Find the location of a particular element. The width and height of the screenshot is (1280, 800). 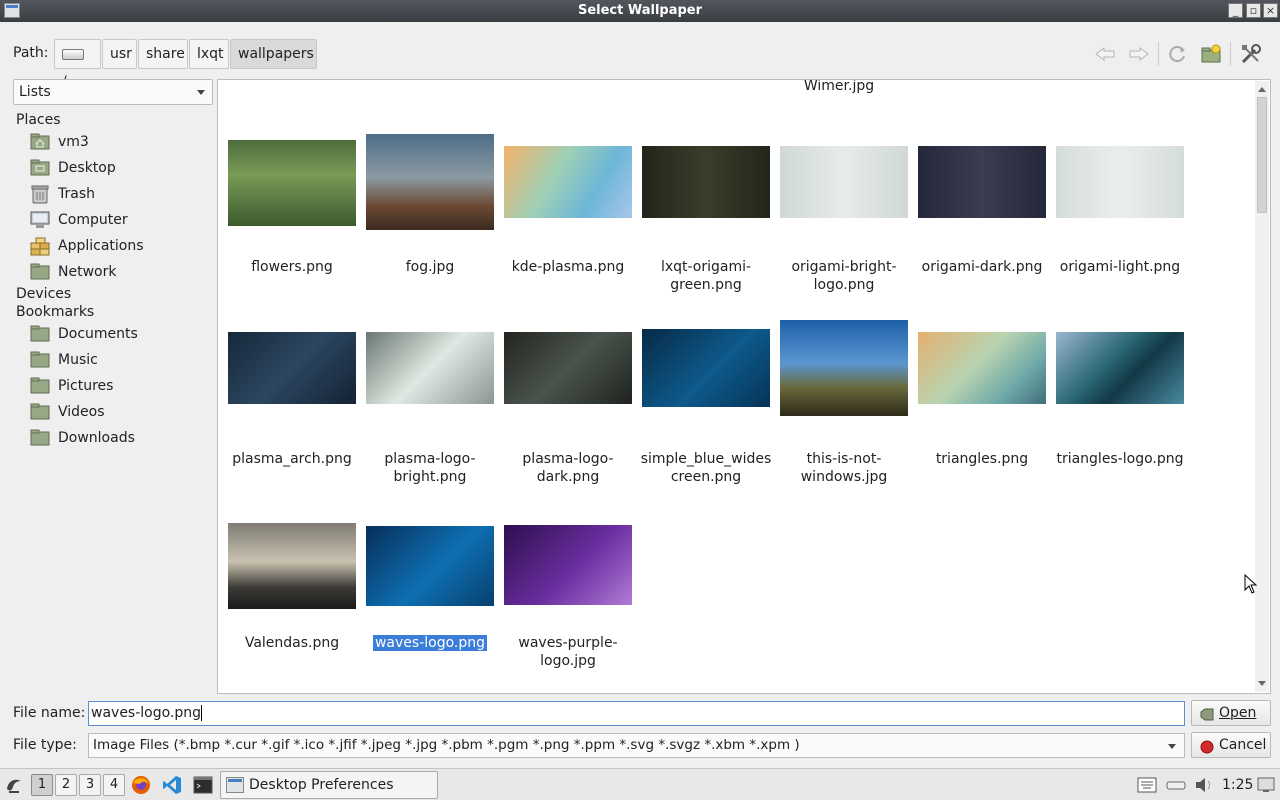

terminal-icon is located at coordinates (203, 785).